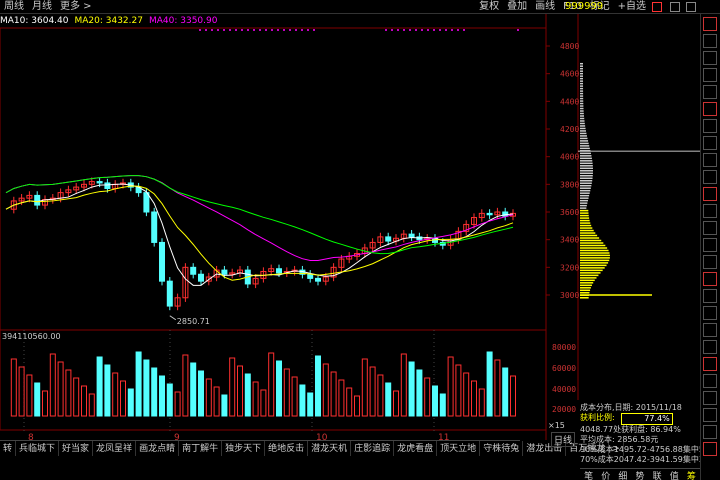 The width and height of the screenshot is (720, 480). I want to click on indicator-tab: 庄影追踪, so click(373, 448).